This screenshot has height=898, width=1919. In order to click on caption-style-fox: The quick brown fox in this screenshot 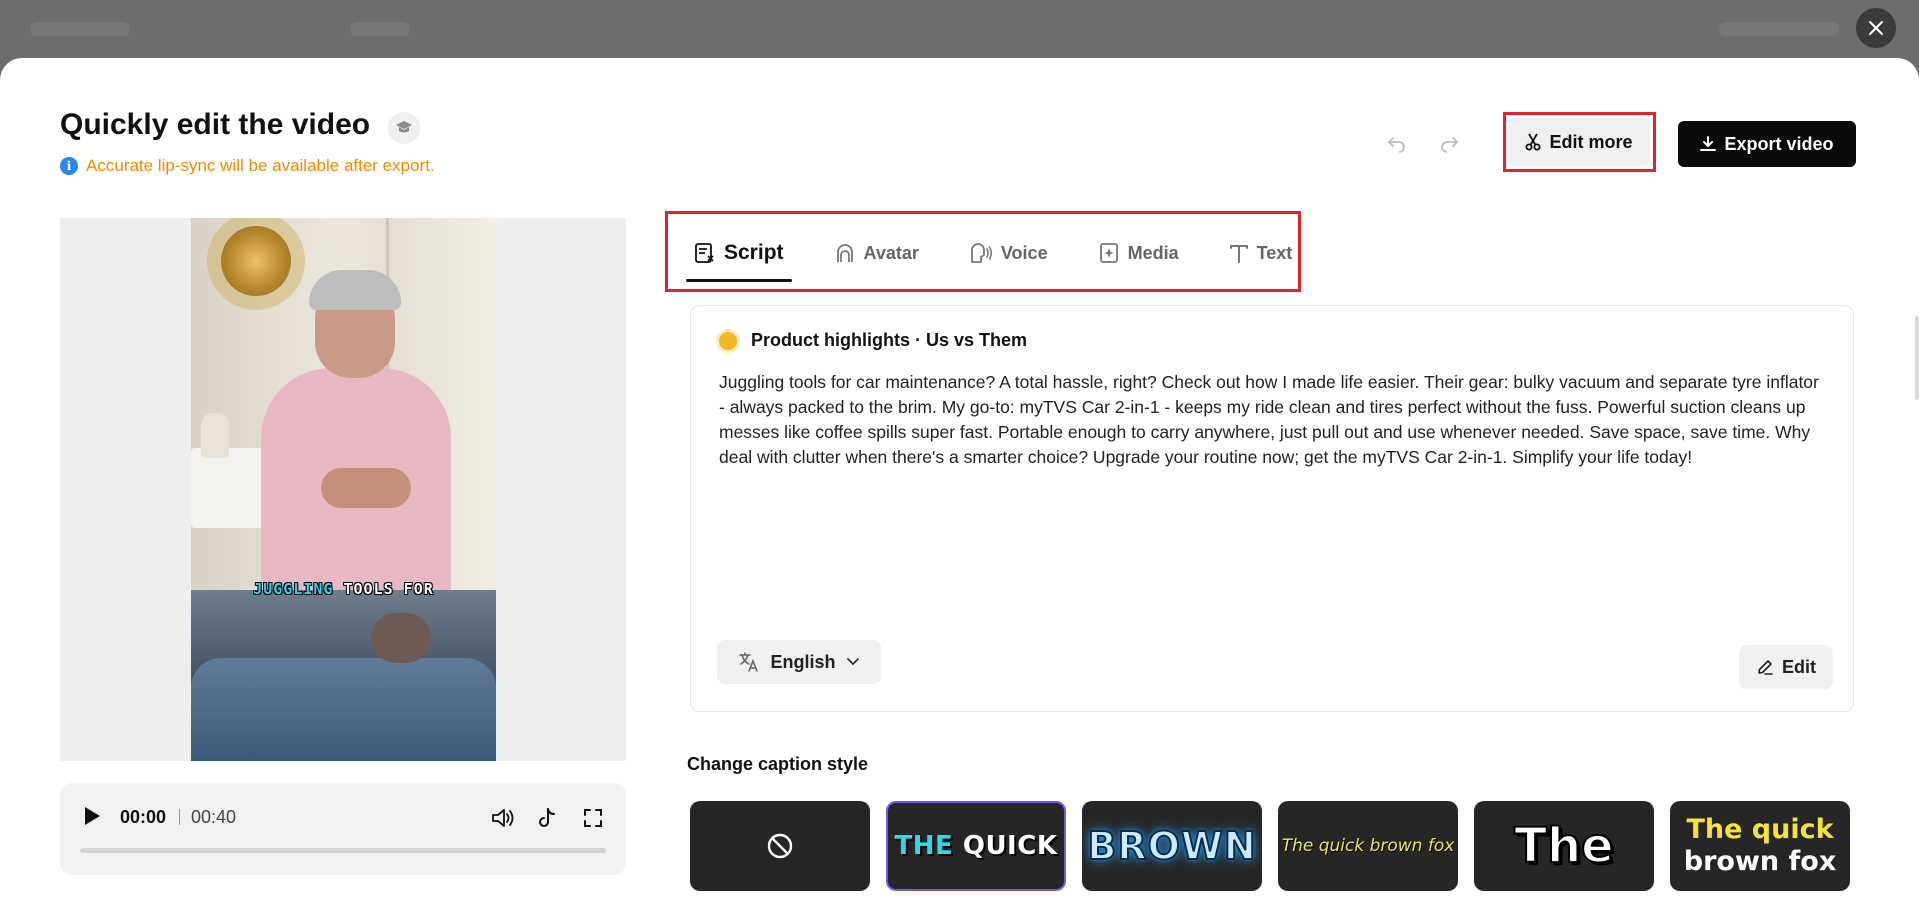, I will do `click(1368, 846)`.